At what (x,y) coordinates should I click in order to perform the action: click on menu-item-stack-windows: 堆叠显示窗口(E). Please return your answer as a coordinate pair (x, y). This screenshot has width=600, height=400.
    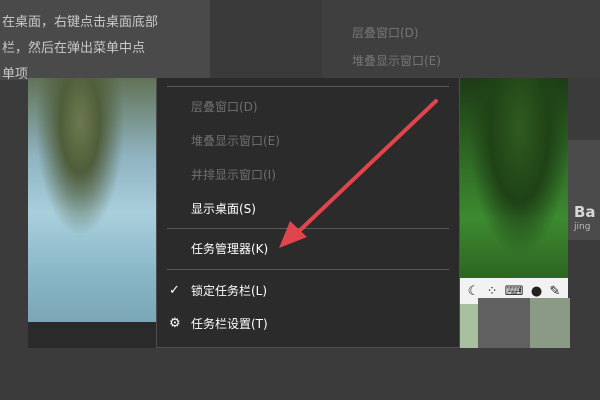
    Looking at the image, I should click on (308, 141).